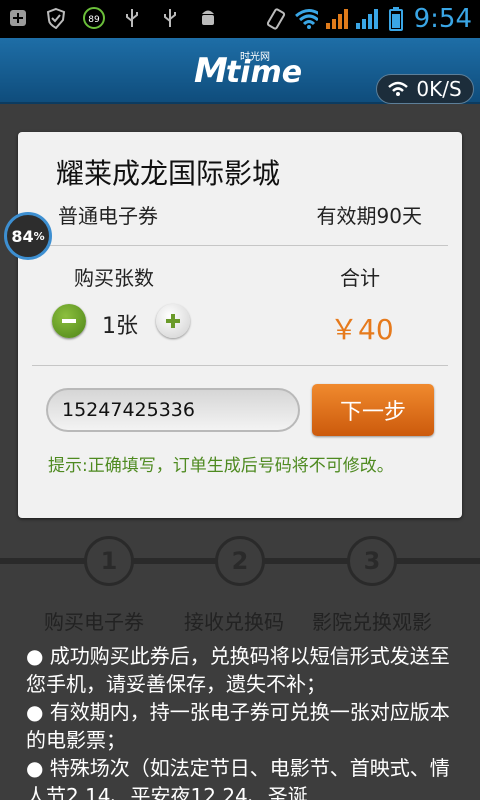 The width and height of the screenshot is (480, 800). Describe the element at coordinates (372, 622) in the screenshot. I see `step-3-label: 影院兑换观影` at that location.